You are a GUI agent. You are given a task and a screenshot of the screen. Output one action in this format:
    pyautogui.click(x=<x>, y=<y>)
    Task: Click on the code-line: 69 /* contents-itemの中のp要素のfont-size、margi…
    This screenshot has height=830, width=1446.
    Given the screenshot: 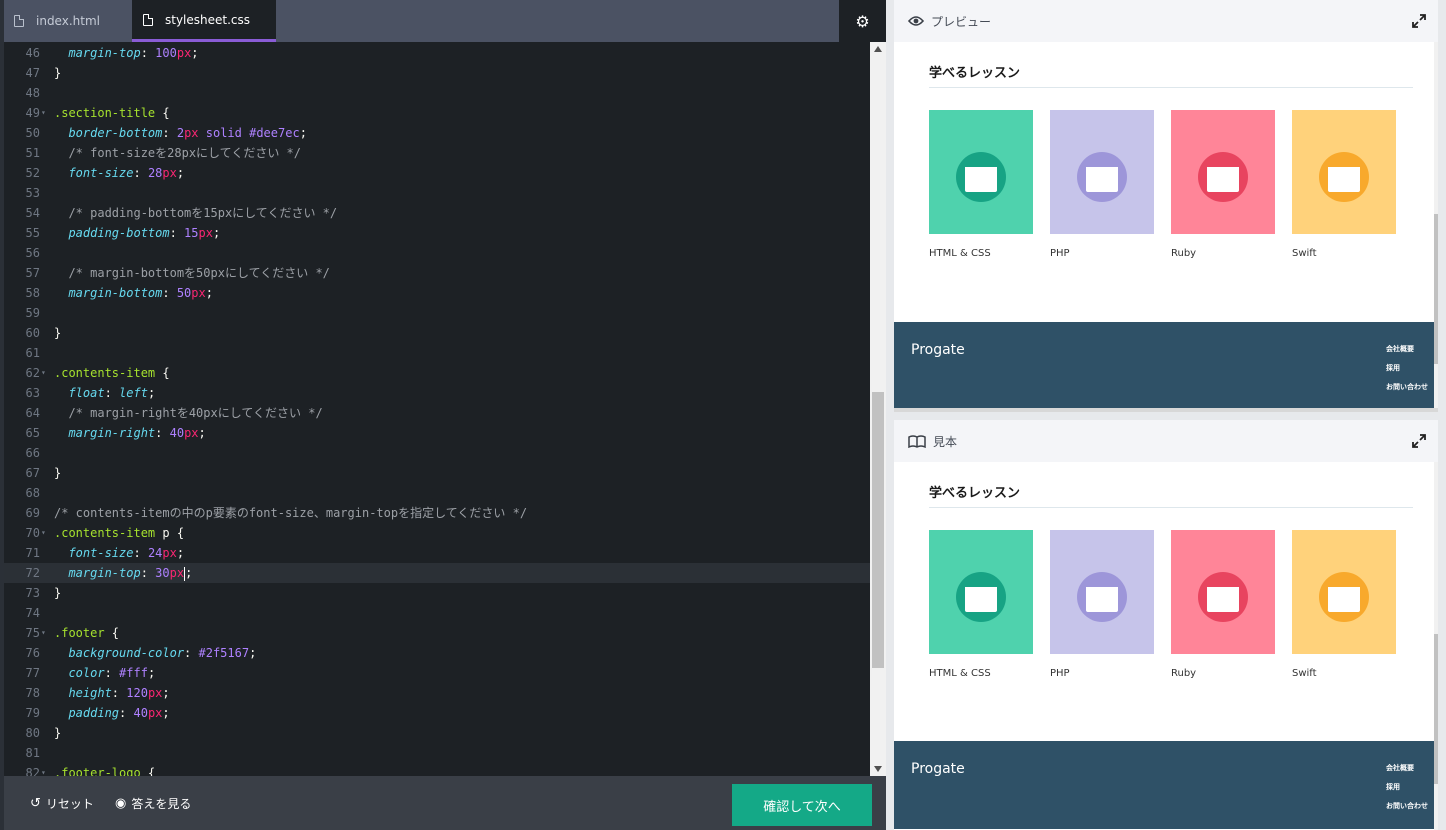 What is the action you would take?
    pyautogui.click(x=437, y=513)
    